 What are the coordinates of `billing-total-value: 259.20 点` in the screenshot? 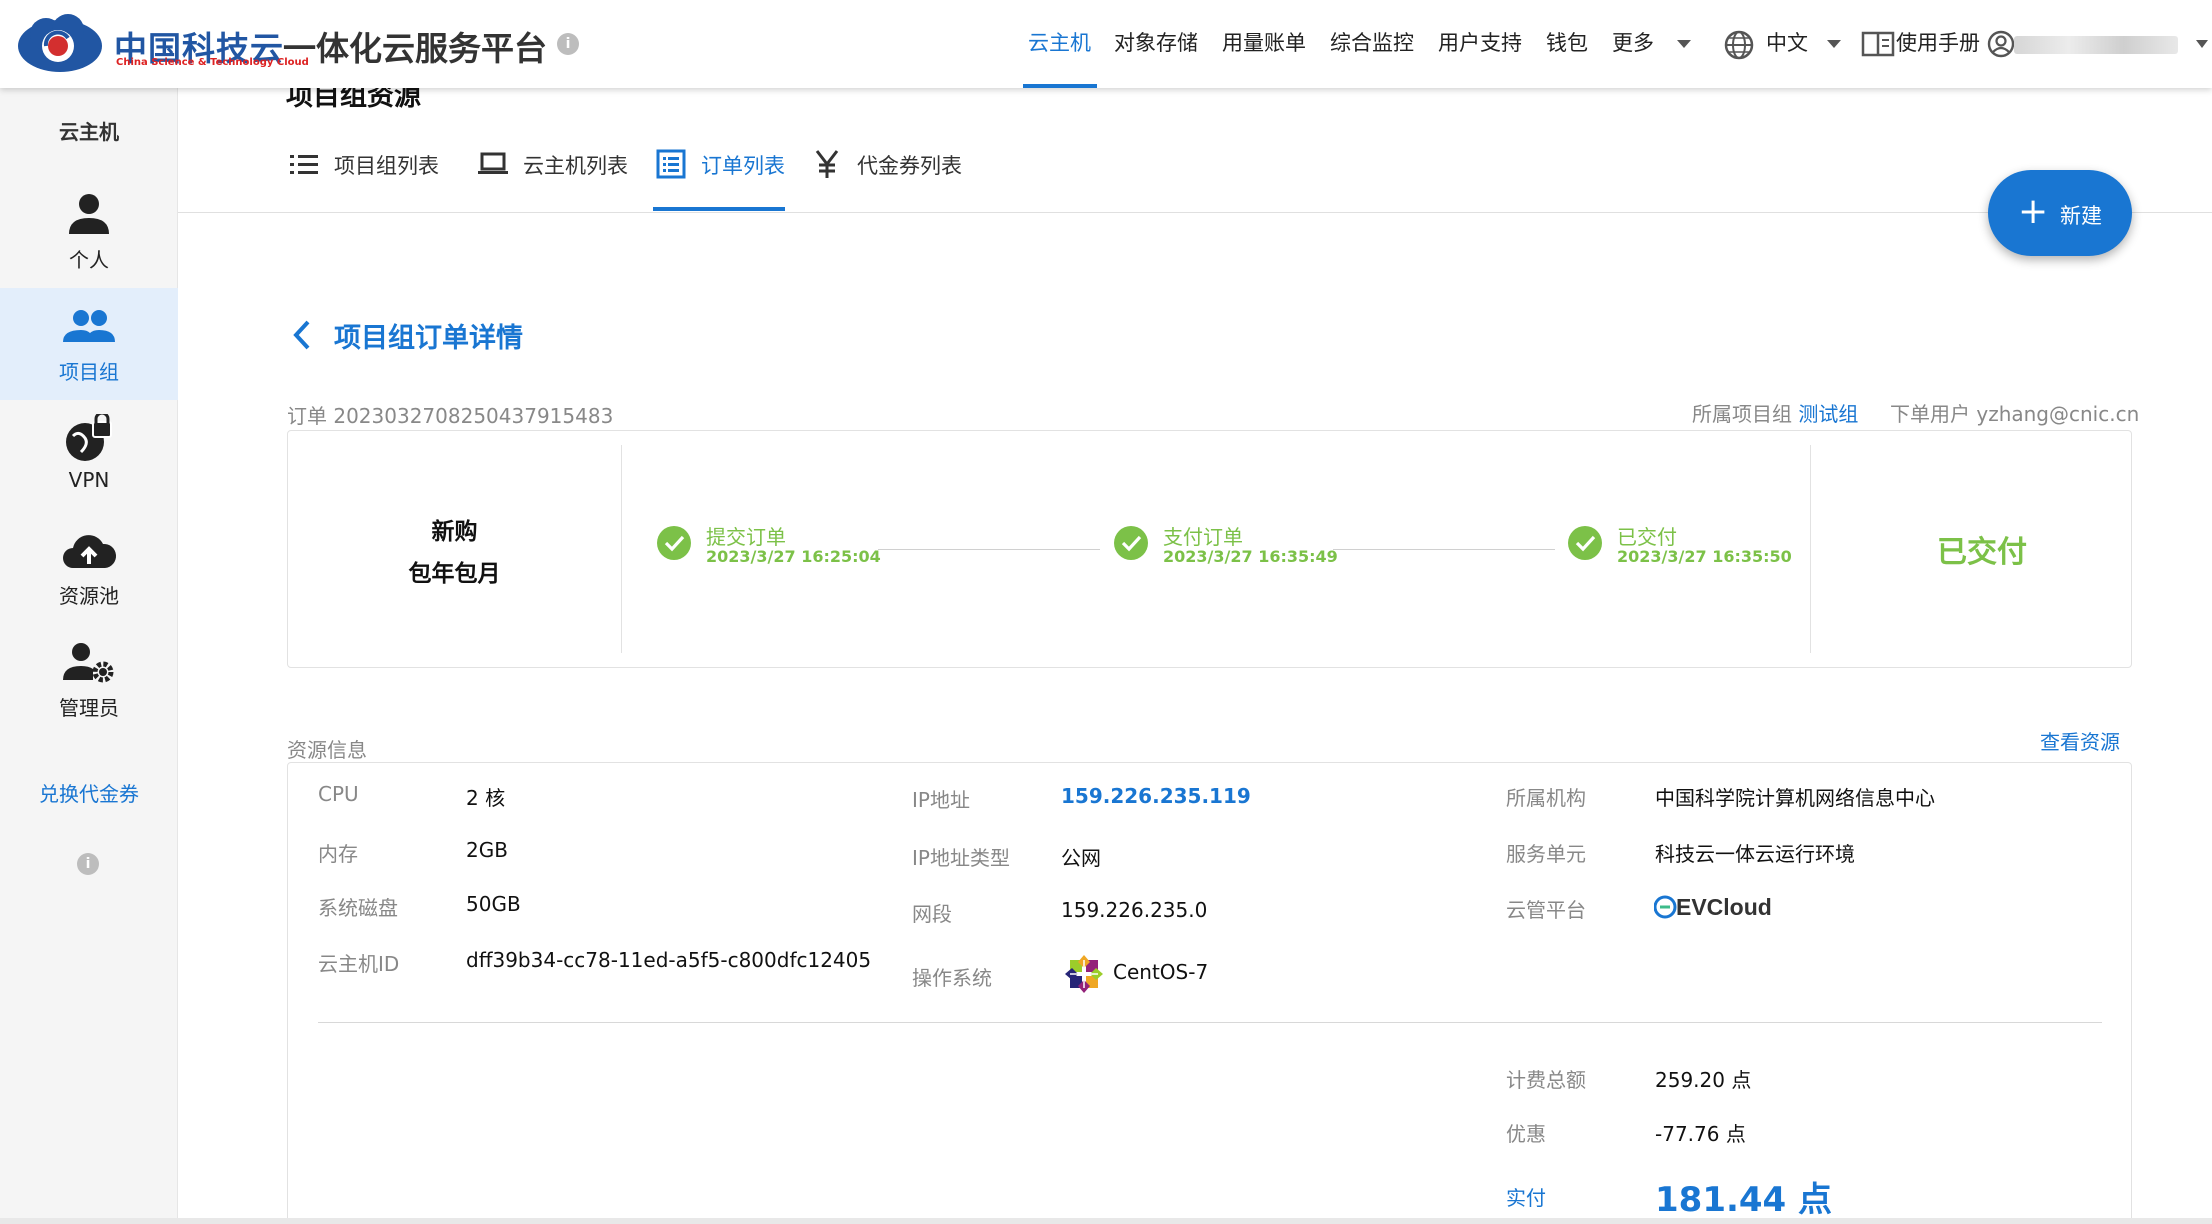 It's located at (1703, 1080).